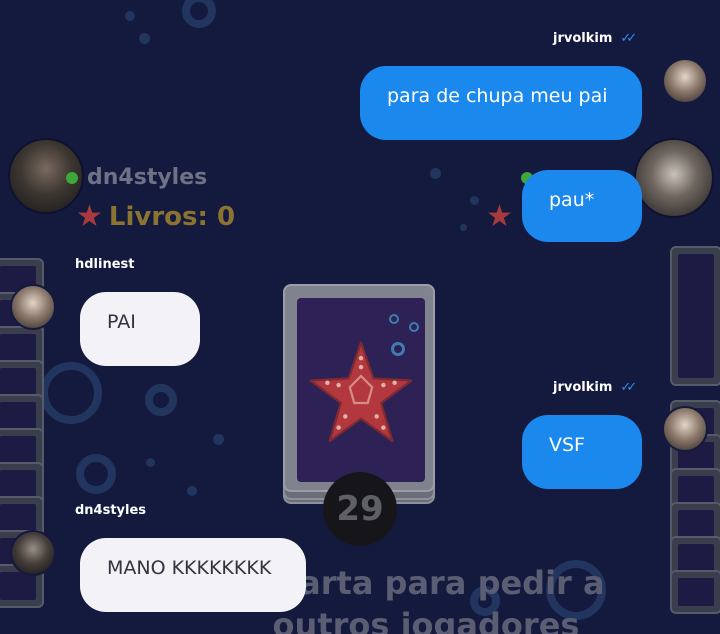  What do you see at coordinates (582, 206) in the screenshot?
I see `chat-message-outgoing: pau*` at bounding box center [582, 206].